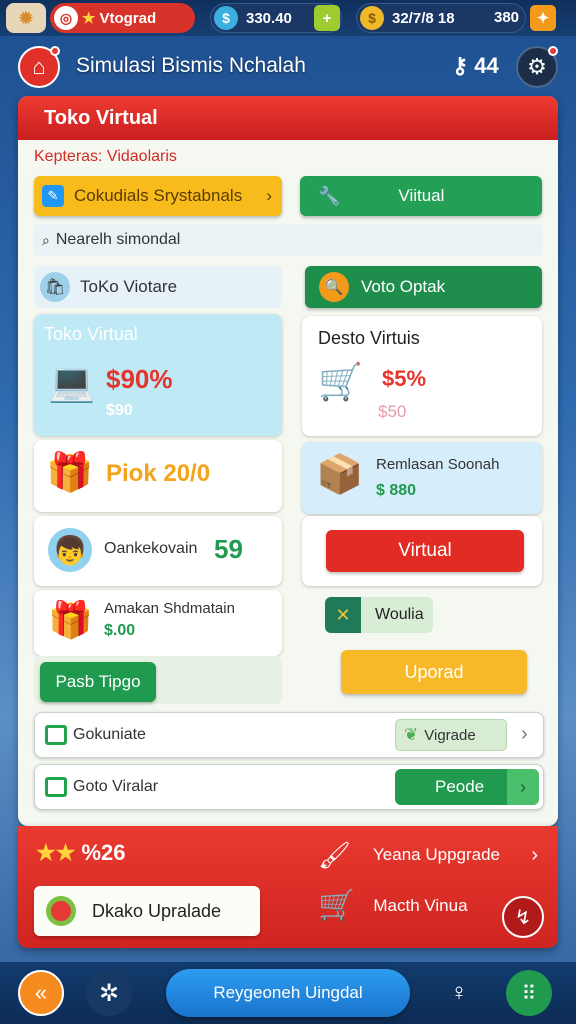 Image resolution: width=576 pixels, height=1024 pixels. Describe the element at coordinates (343, 615) in the screenshot. I see `tools-icon: ✕` at that location.